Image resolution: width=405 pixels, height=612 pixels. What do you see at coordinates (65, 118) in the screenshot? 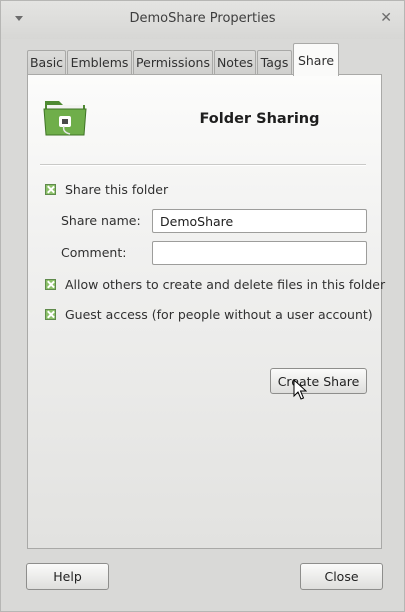
I see `folder-share-icon` at bounding box center [65, 118].